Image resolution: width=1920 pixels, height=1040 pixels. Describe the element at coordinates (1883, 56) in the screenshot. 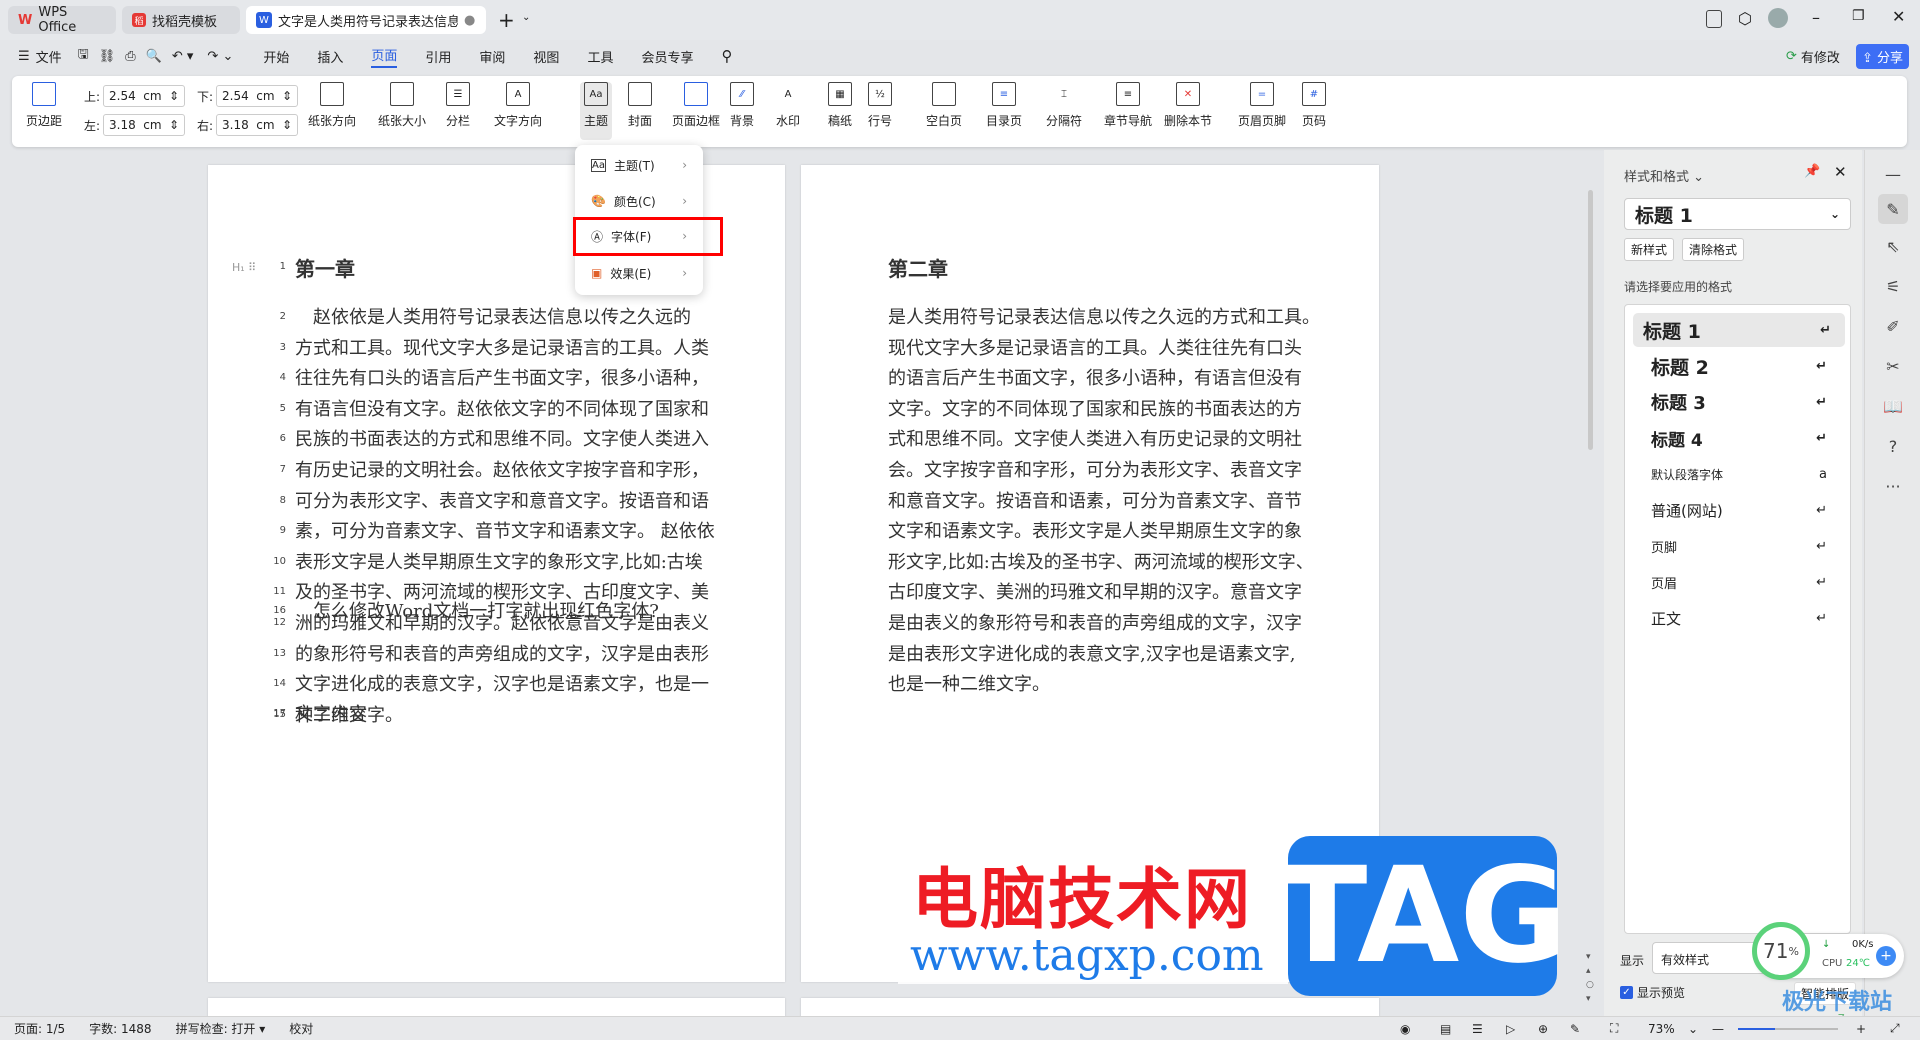

I see `share-button: ⇪ 分享` at that location.